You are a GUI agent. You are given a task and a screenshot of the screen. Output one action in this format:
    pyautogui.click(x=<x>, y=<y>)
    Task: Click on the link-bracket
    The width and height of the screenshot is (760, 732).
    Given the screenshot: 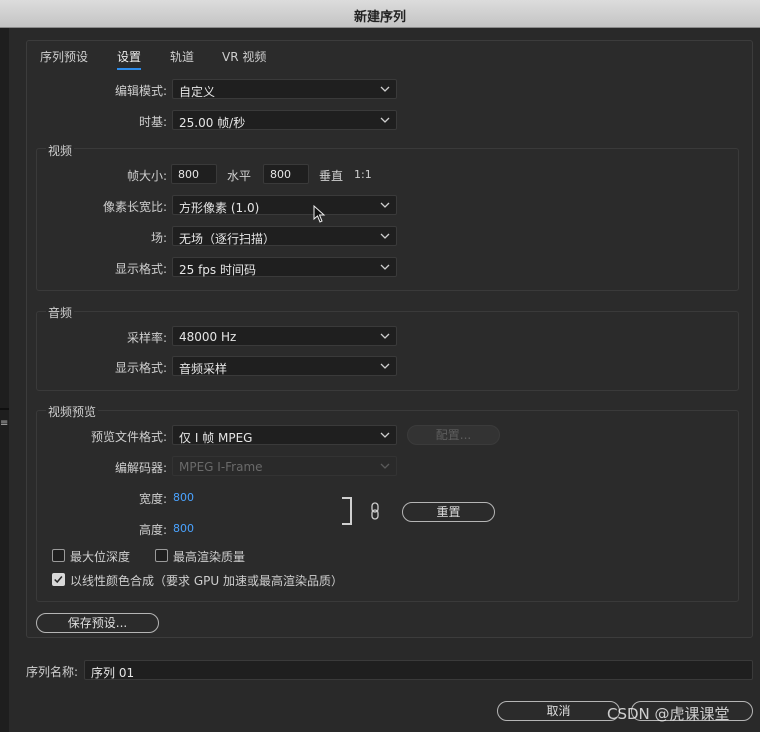 What is the action you would take?
    pyautogui.click(x=347, y=511)
    